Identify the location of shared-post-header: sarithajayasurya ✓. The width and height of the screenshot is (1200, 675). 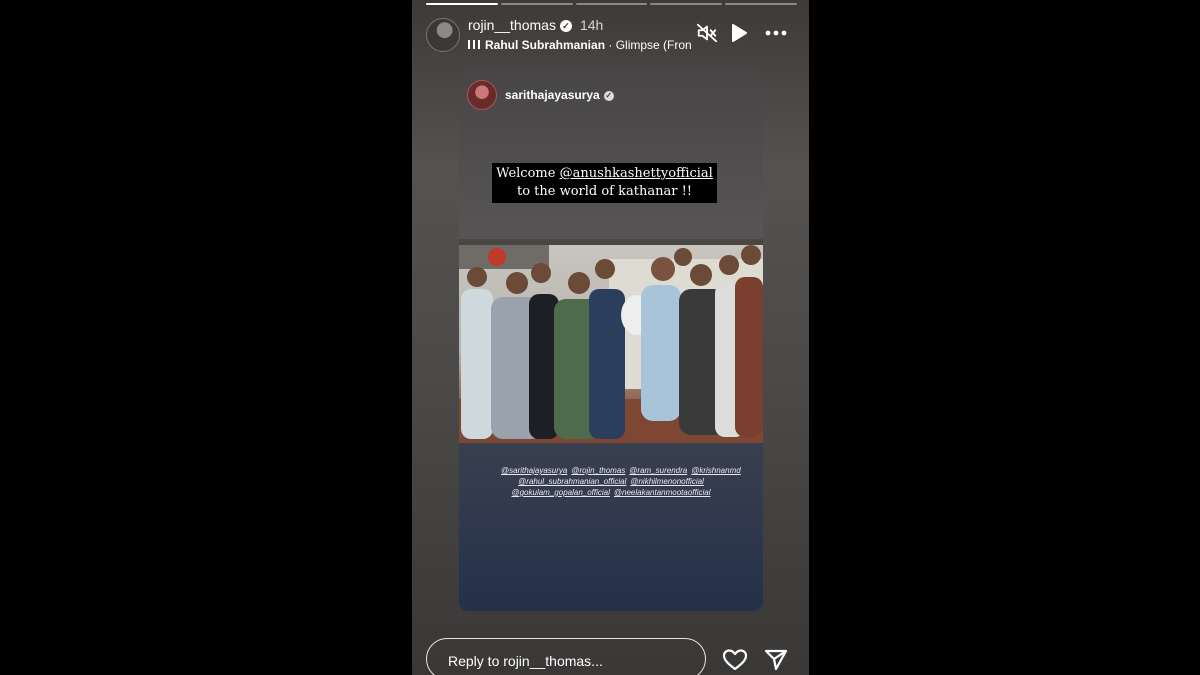
(559, 95).